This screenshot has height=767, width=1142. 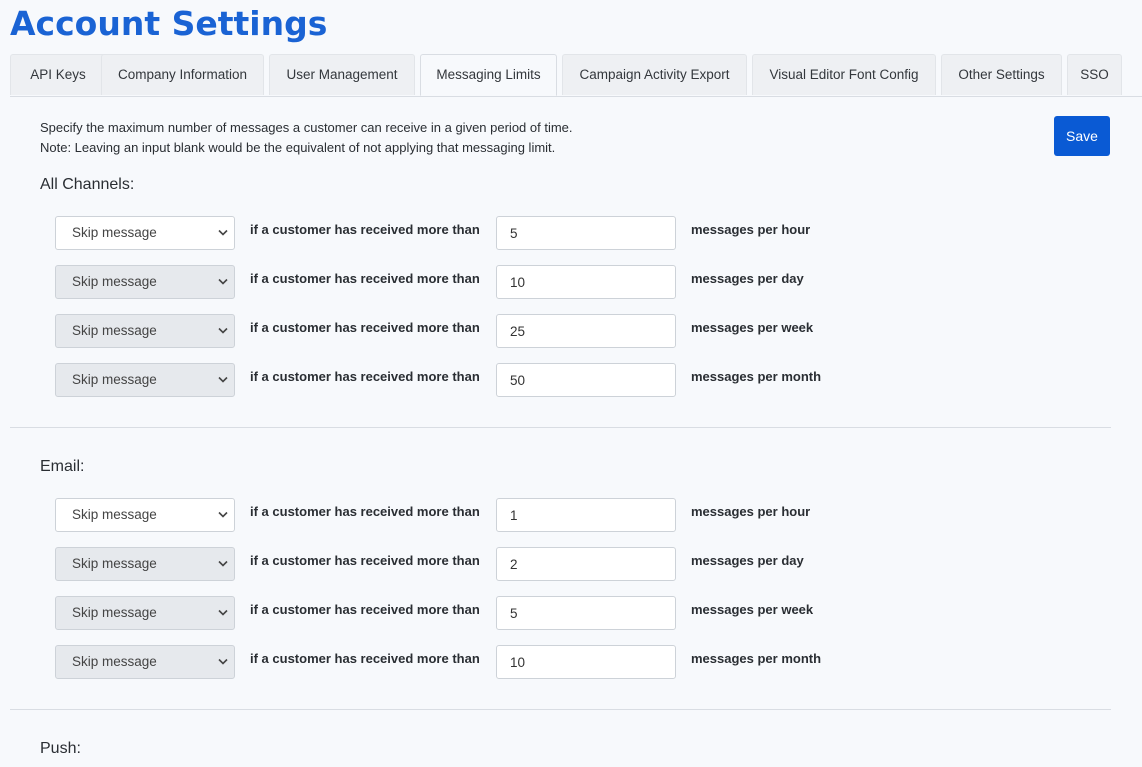 I want to click on tab-other-settings: Other Settings, so click(x=1001, y=74).